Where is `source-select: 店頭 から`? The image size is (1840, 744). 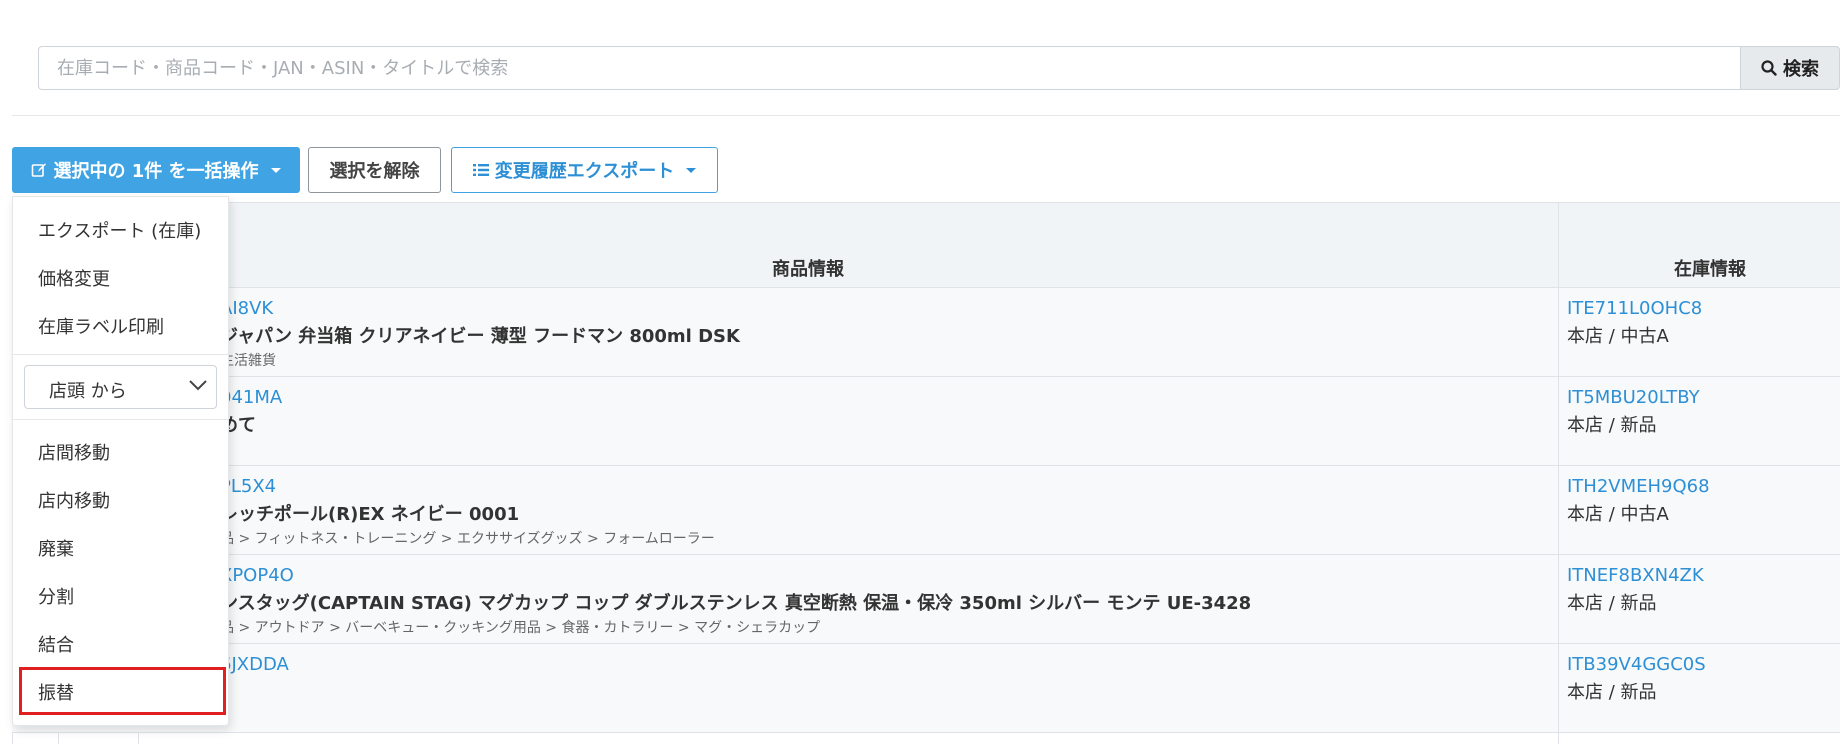
source-select: 店頭 から is located at coordinates (120, 387).